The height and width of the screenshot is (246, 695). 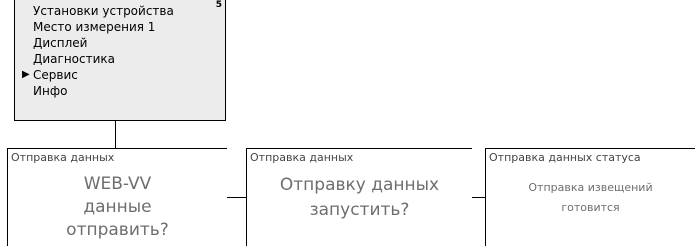 I want to click on panel-message: Отправка извещений готовится, so click(x=590, y=198).